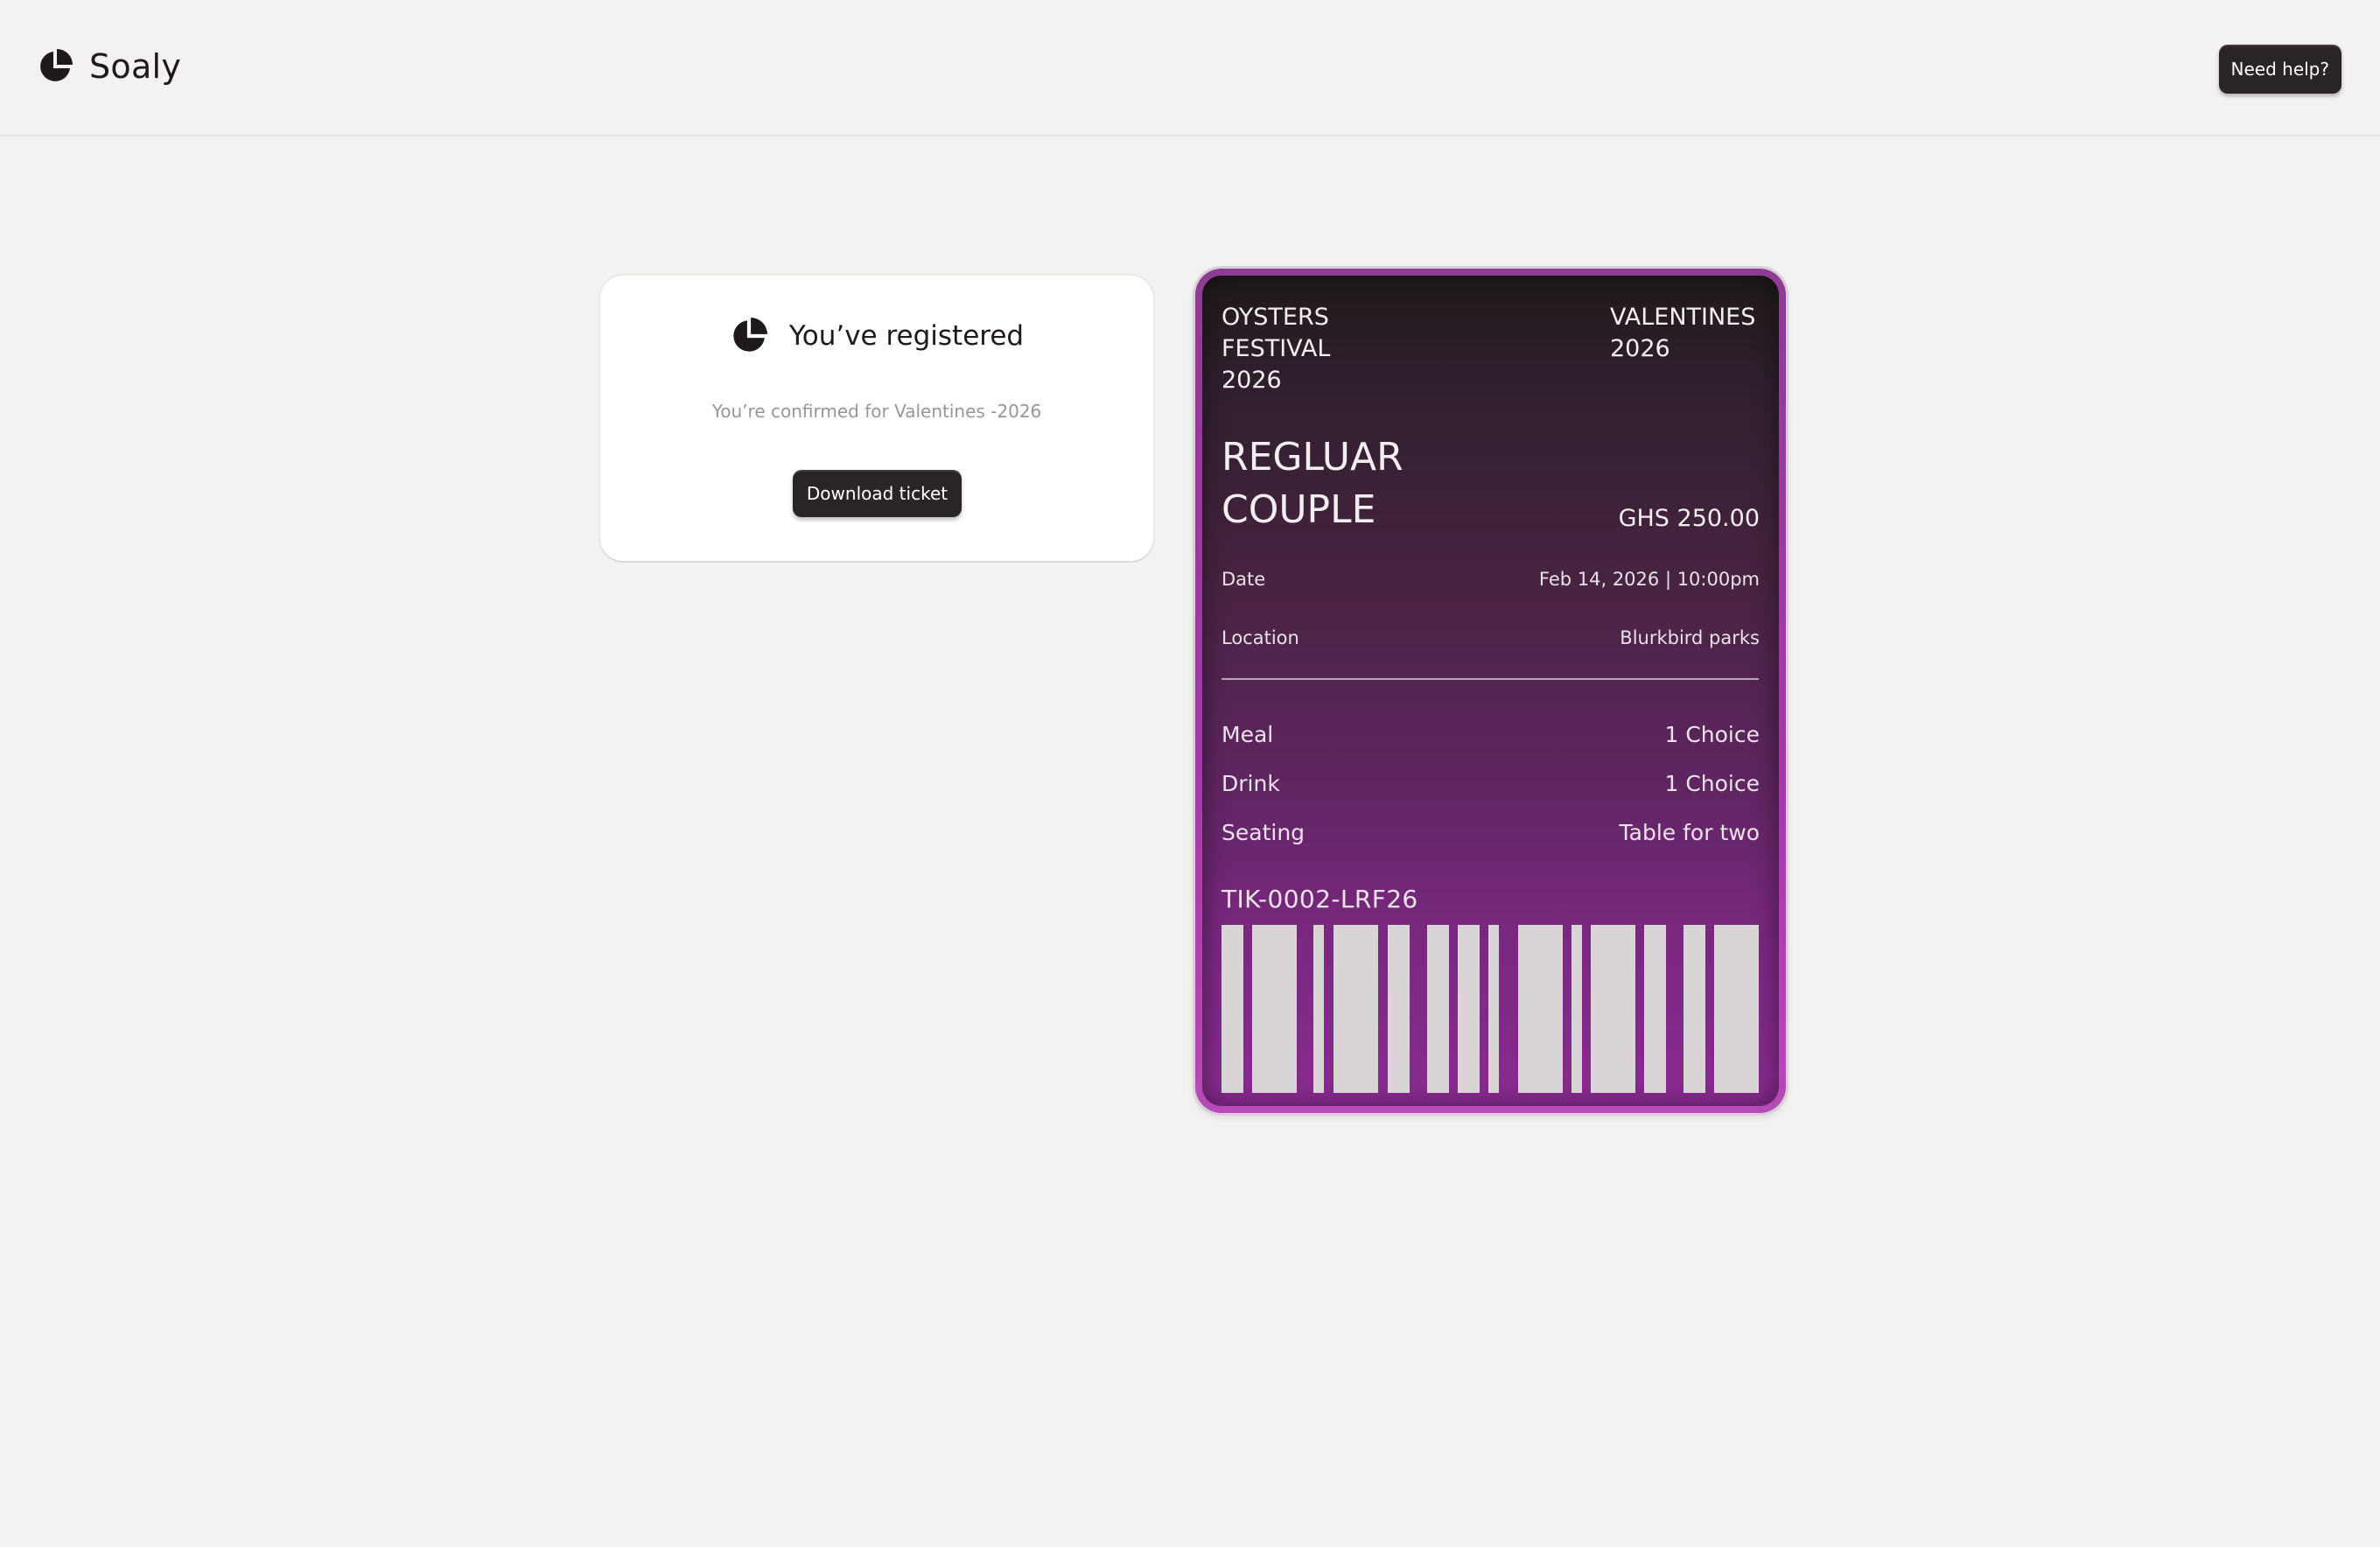 The height and width of the screenshot is (1547, 2380). Describe the element at coordinates (2280, 69) in the screenshot. I see `need-help-button: Need help?` at that location.